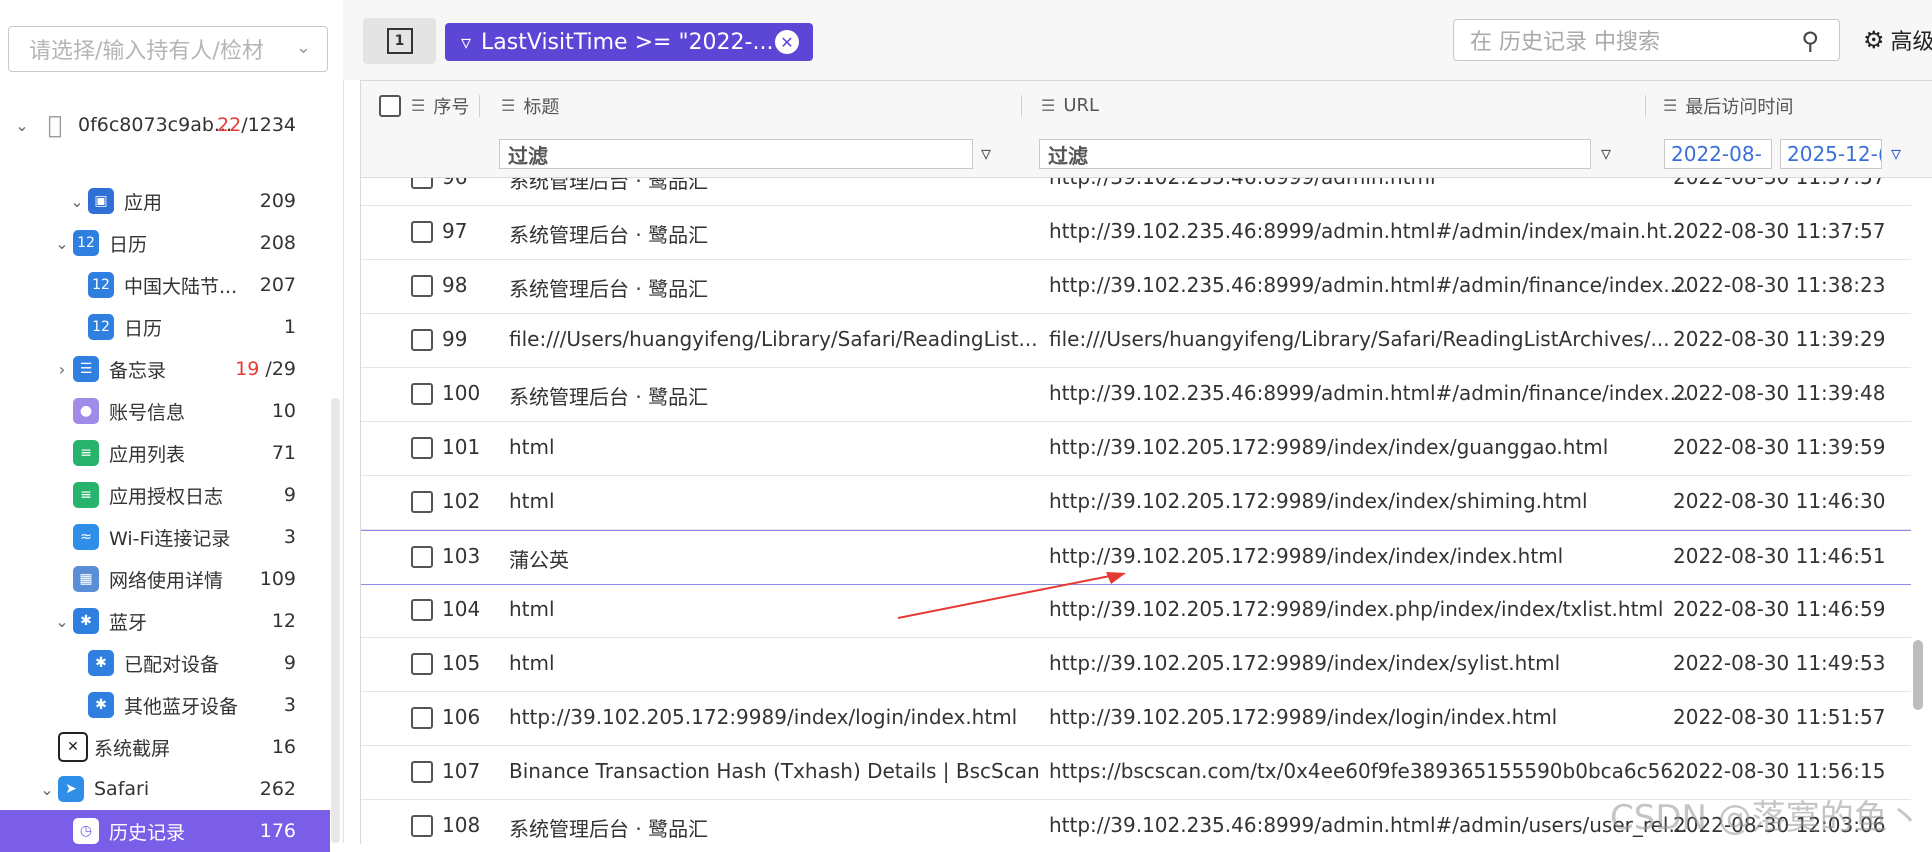  Describe the element at coordinates (399, 41) in the screenshot. I see `toggle-panel-button: 1` at that location.